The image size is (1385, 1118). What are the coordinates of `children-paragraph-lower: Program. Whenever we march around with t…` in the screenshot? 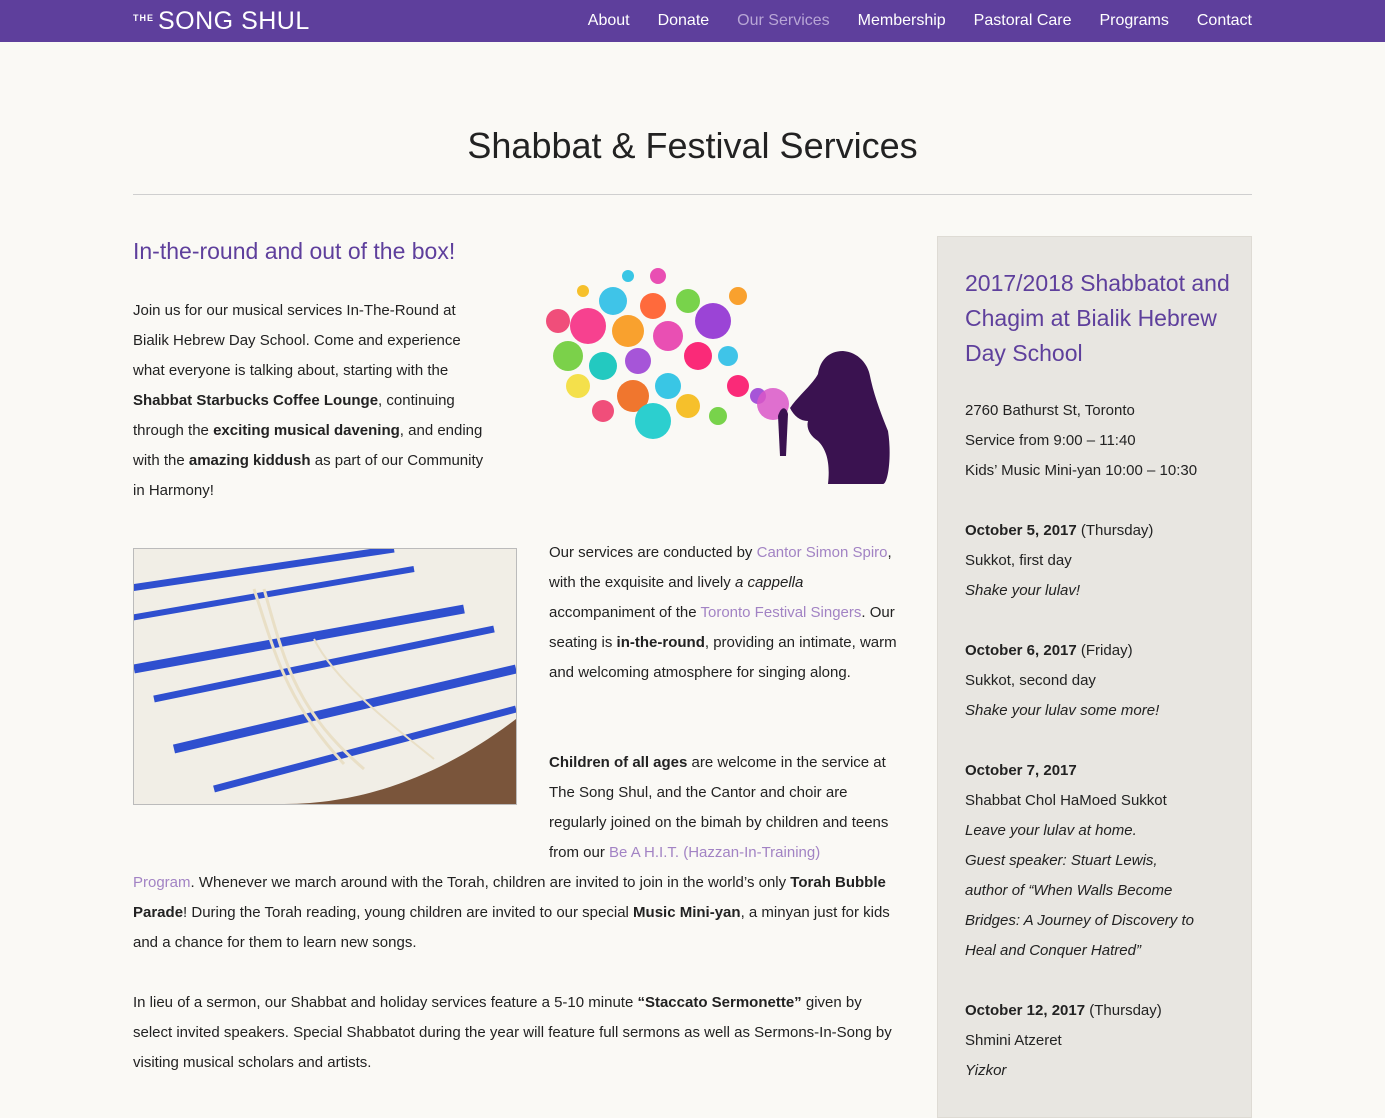 It's located at (511, 912).